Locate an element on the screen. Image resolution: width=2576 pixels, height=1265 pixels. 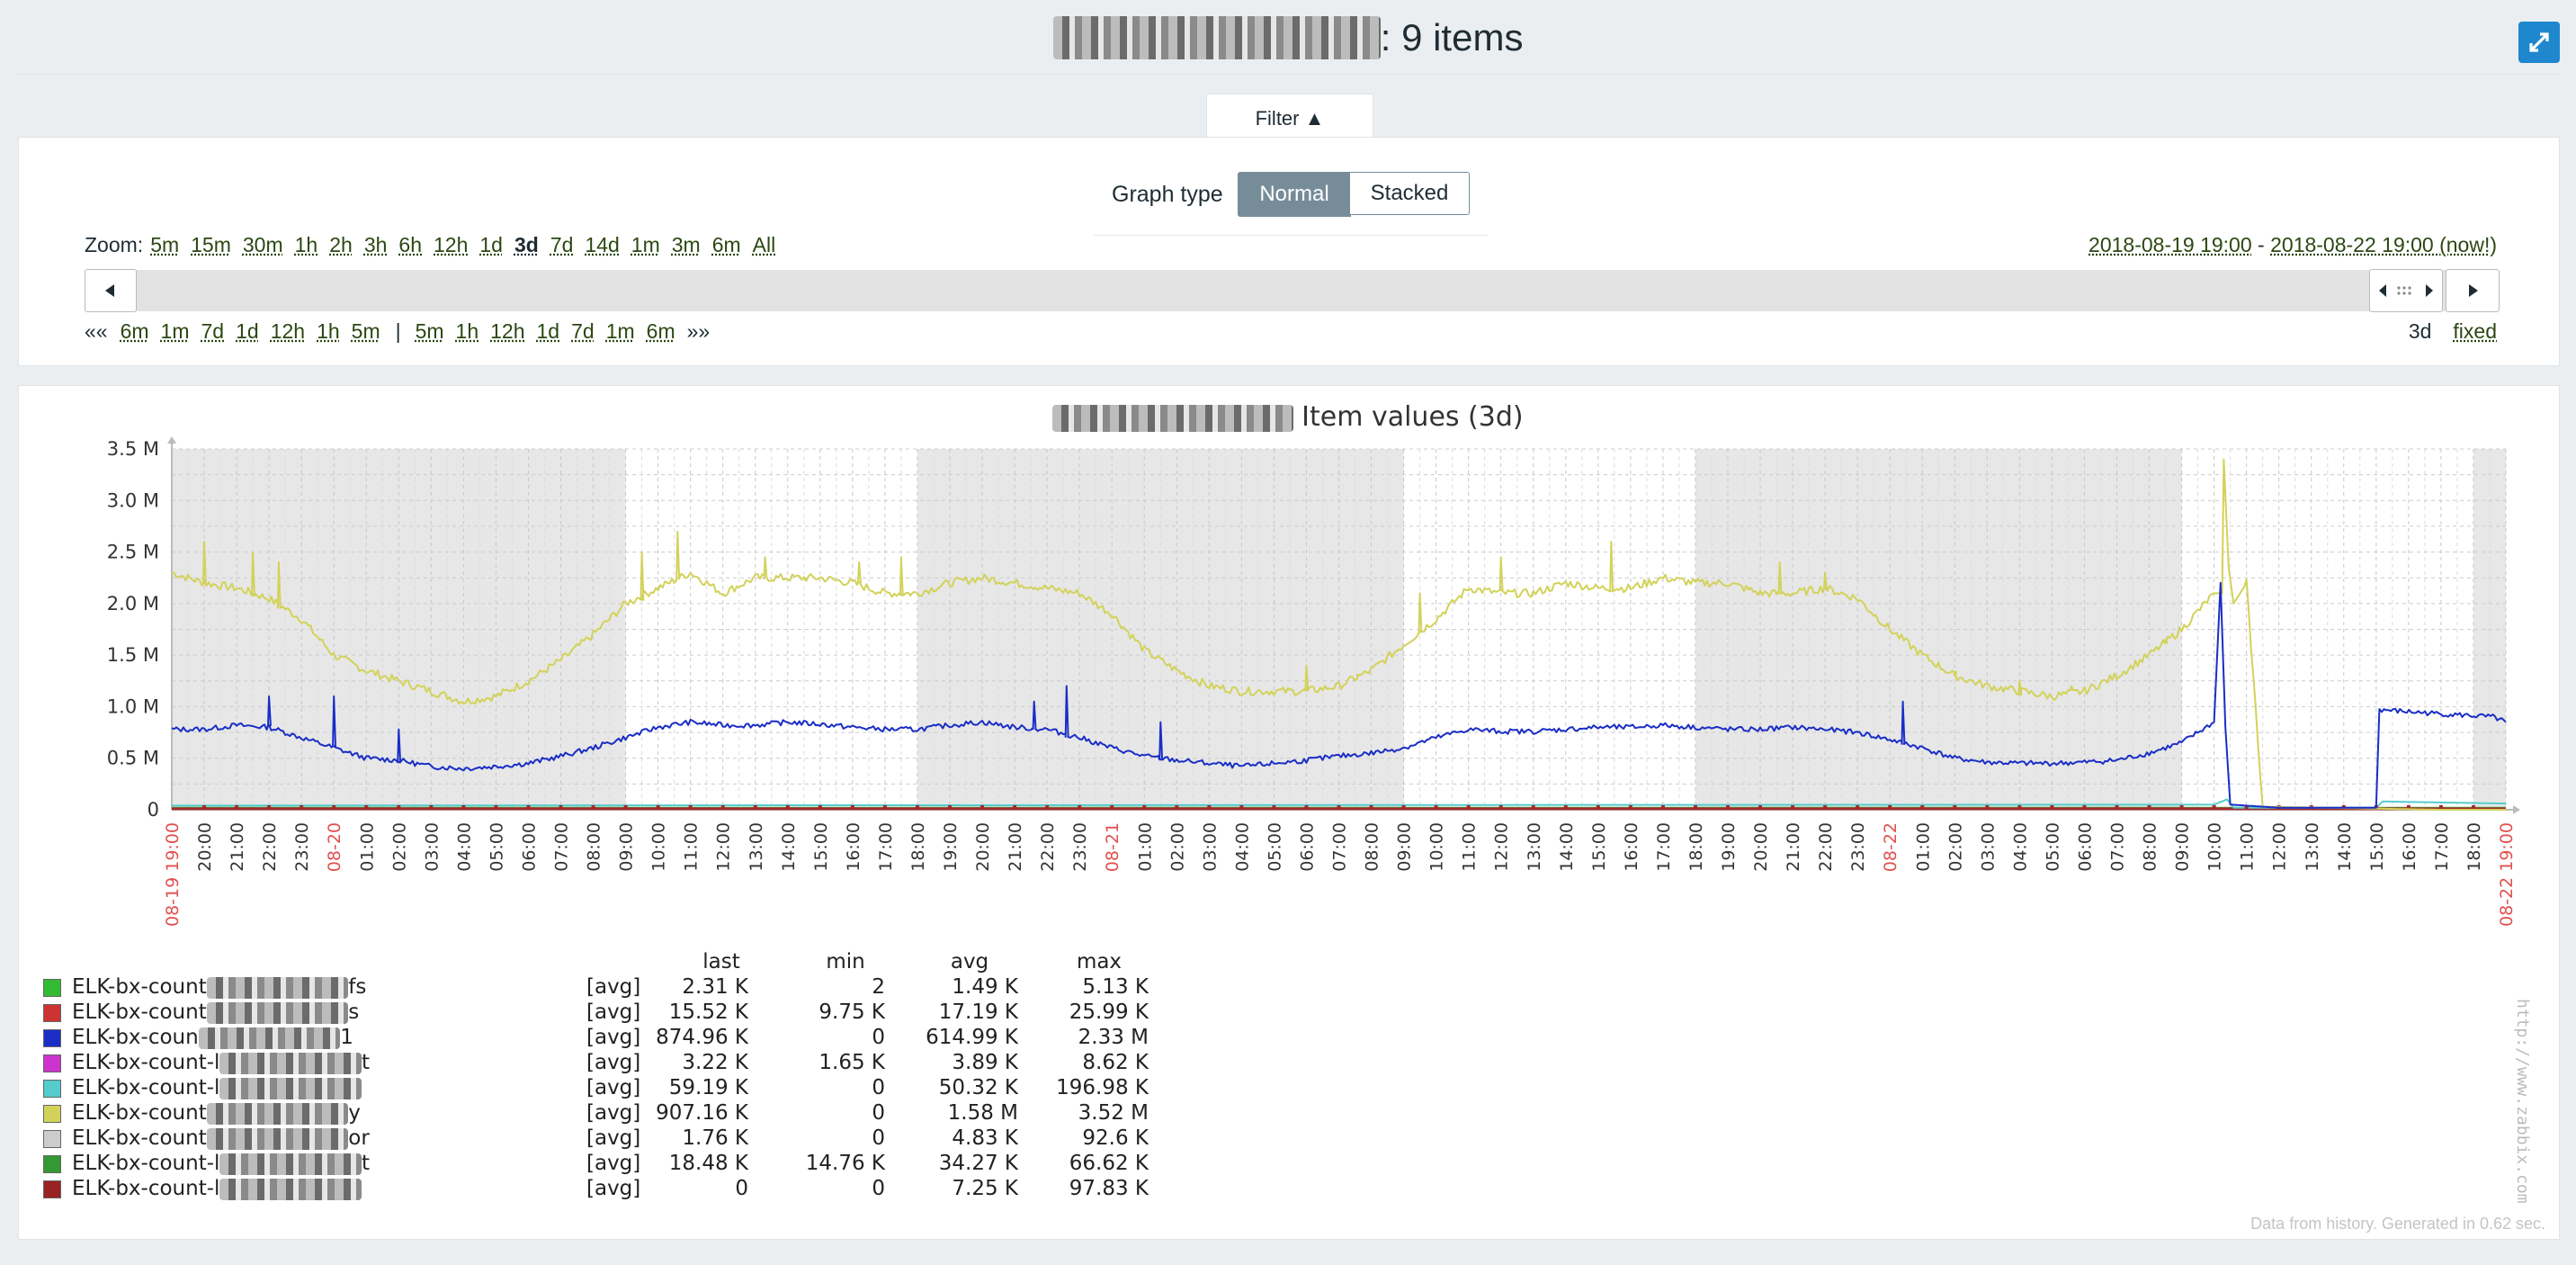
legend-last: 3.22 K is located at coordinates (715, 1062).